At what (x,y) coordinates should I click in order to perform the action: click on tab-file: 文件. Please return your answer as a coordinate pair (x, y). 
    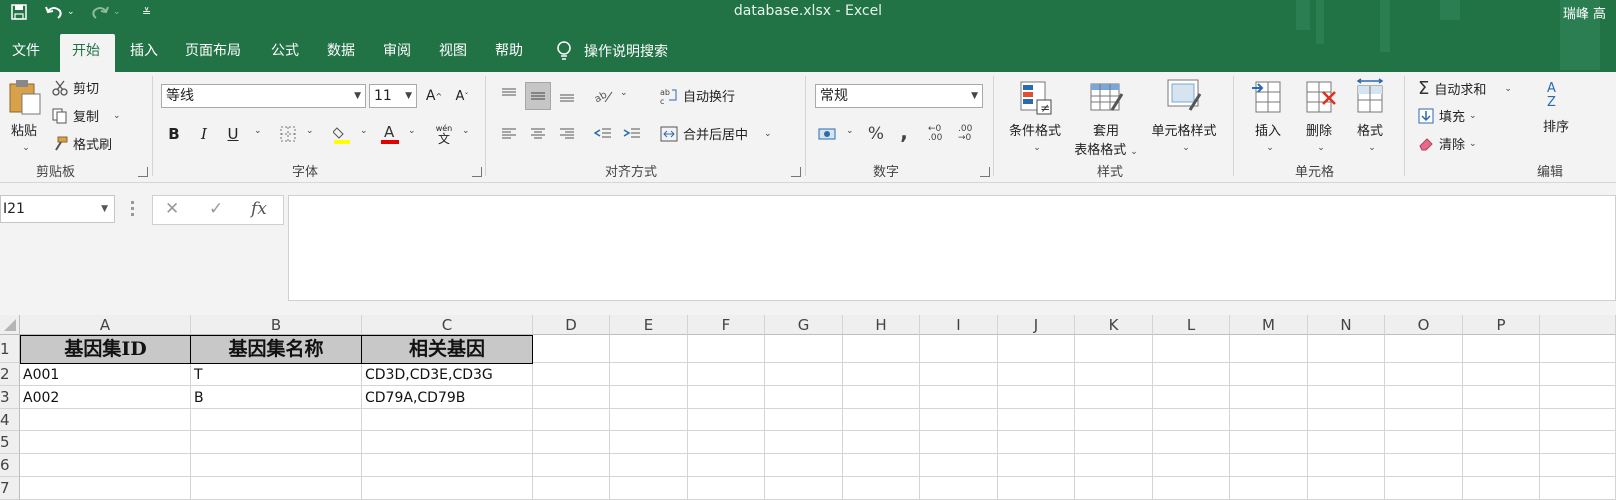
    Looking at the image, I should click on (26, 53).